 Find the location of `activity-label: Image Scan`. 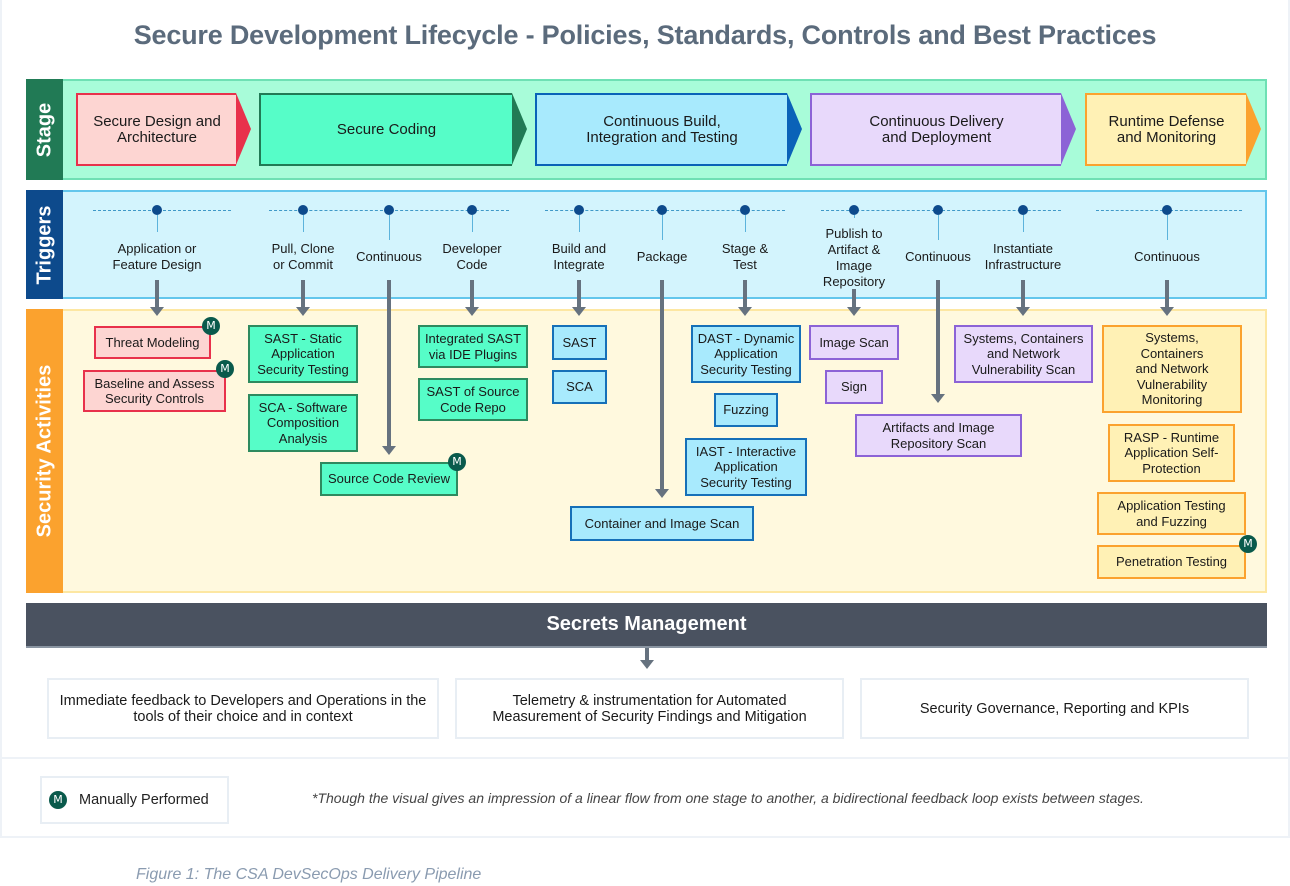

activity-label: Image Scan is located at coordinates (854, 342).